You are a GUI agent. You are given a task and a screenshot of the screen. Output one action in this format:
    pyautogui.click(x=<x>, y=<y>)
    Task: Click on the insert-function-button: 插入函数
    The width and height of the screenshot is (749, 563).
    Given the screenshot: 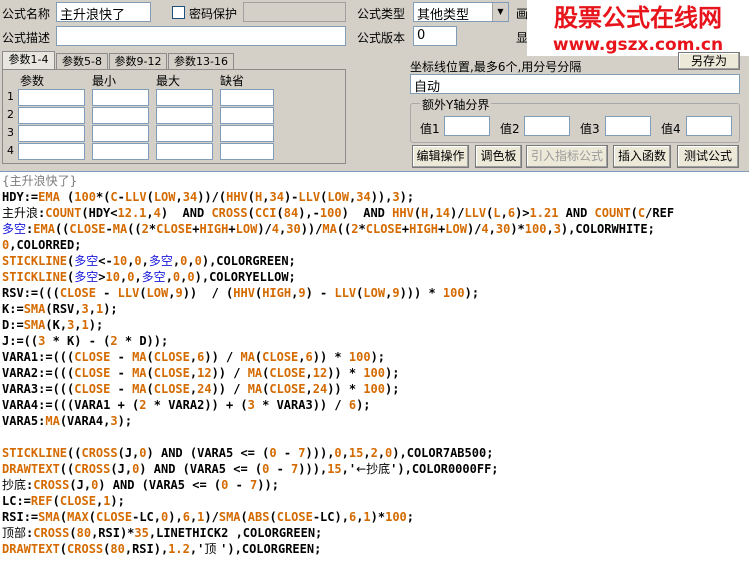 What is the action you would take?
    pyautogui.click(x=642, y=156)
    